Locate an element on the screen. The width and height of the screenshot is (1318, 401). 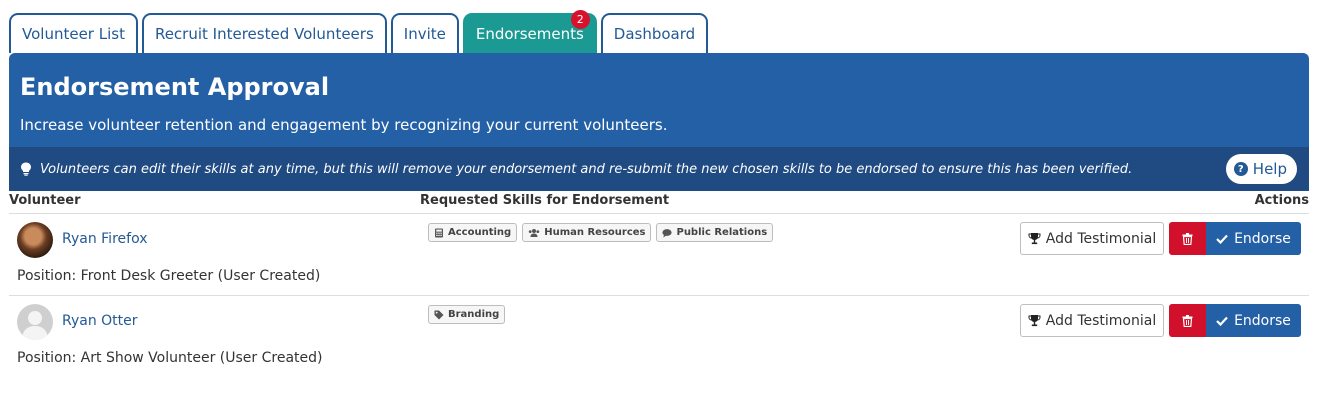
tab-recruit-interested-volunteers: Recruit Interested Volunteers is located at coordinates (264, 33).